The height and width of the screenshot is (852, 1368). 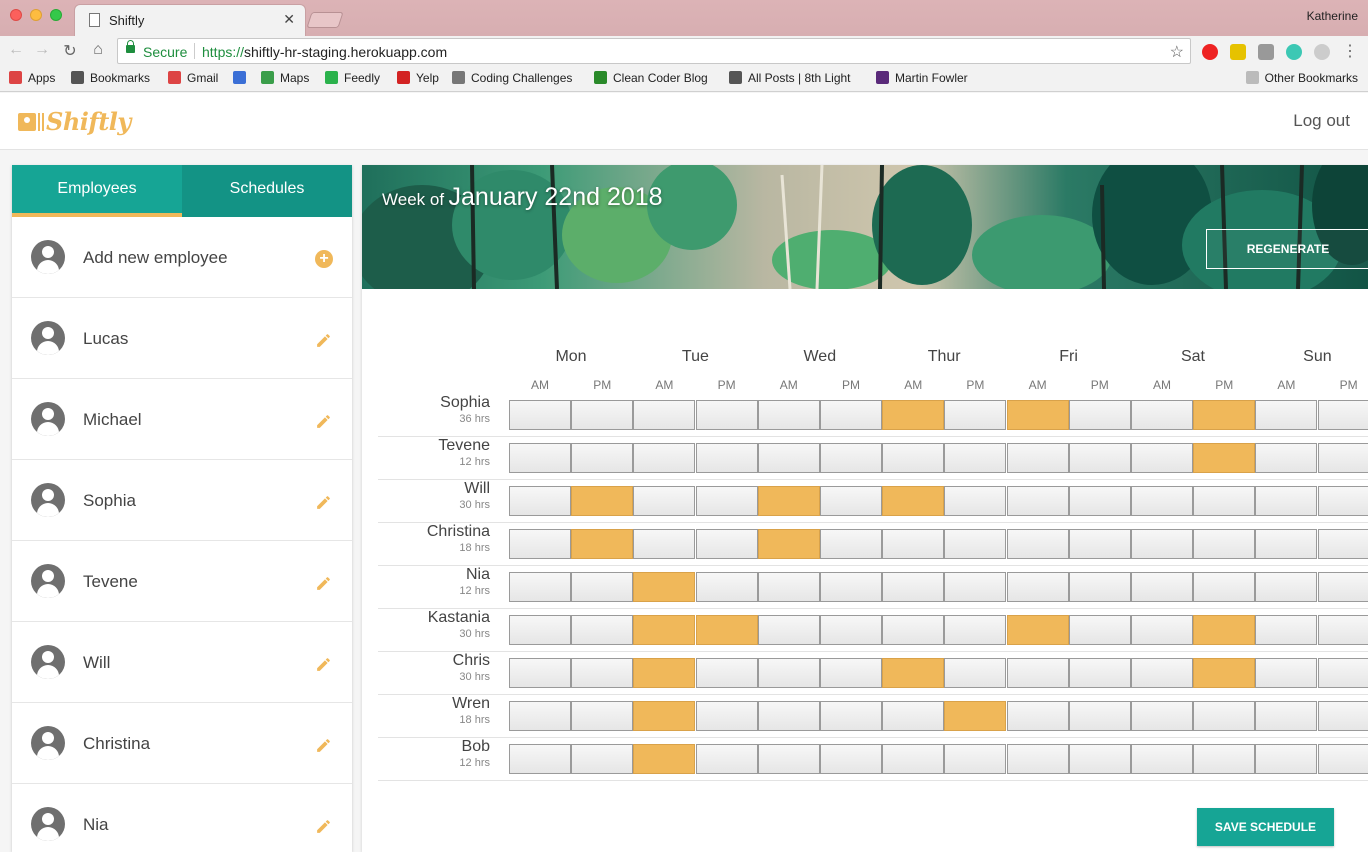 What do you see at coordinates (42, 50) in the screenshot?
I see `forward-arrow-icon: →` at bounding box center [42, 50].